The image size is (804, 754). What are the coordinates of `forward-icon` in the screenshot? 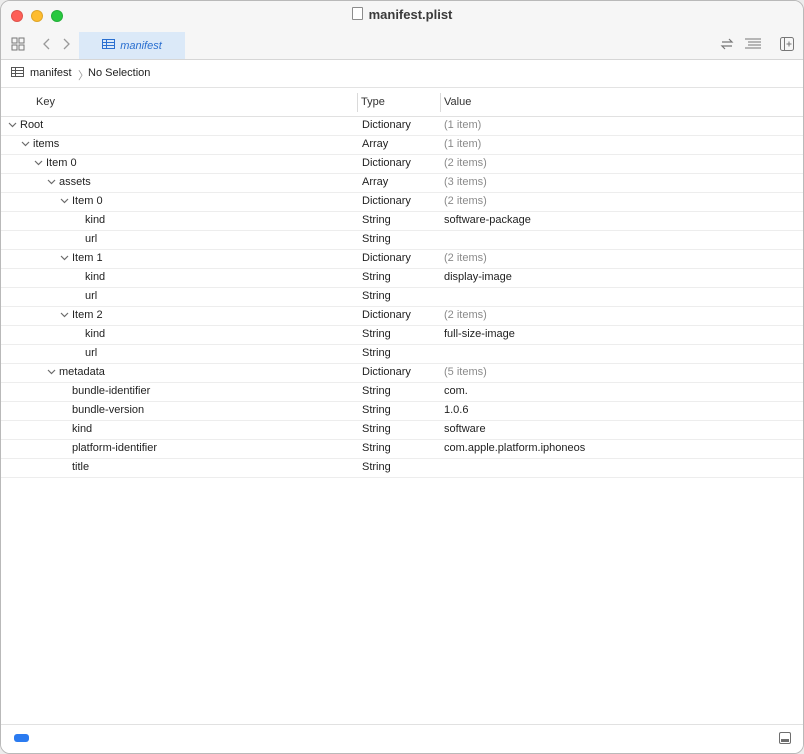 It's located at (66, 46).